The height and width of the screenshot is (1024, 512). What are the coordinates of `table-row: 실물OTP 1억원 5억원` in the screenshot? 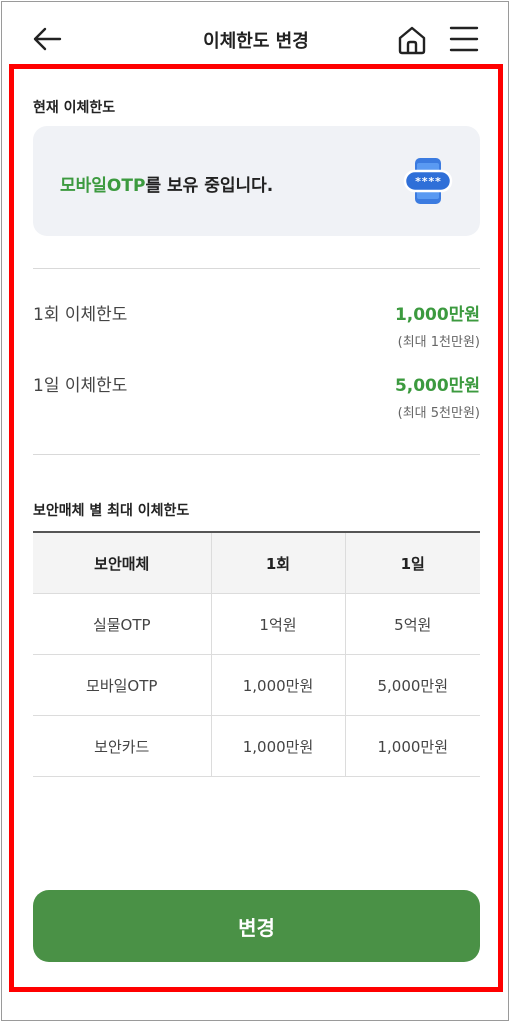 It's located at (256, 624).